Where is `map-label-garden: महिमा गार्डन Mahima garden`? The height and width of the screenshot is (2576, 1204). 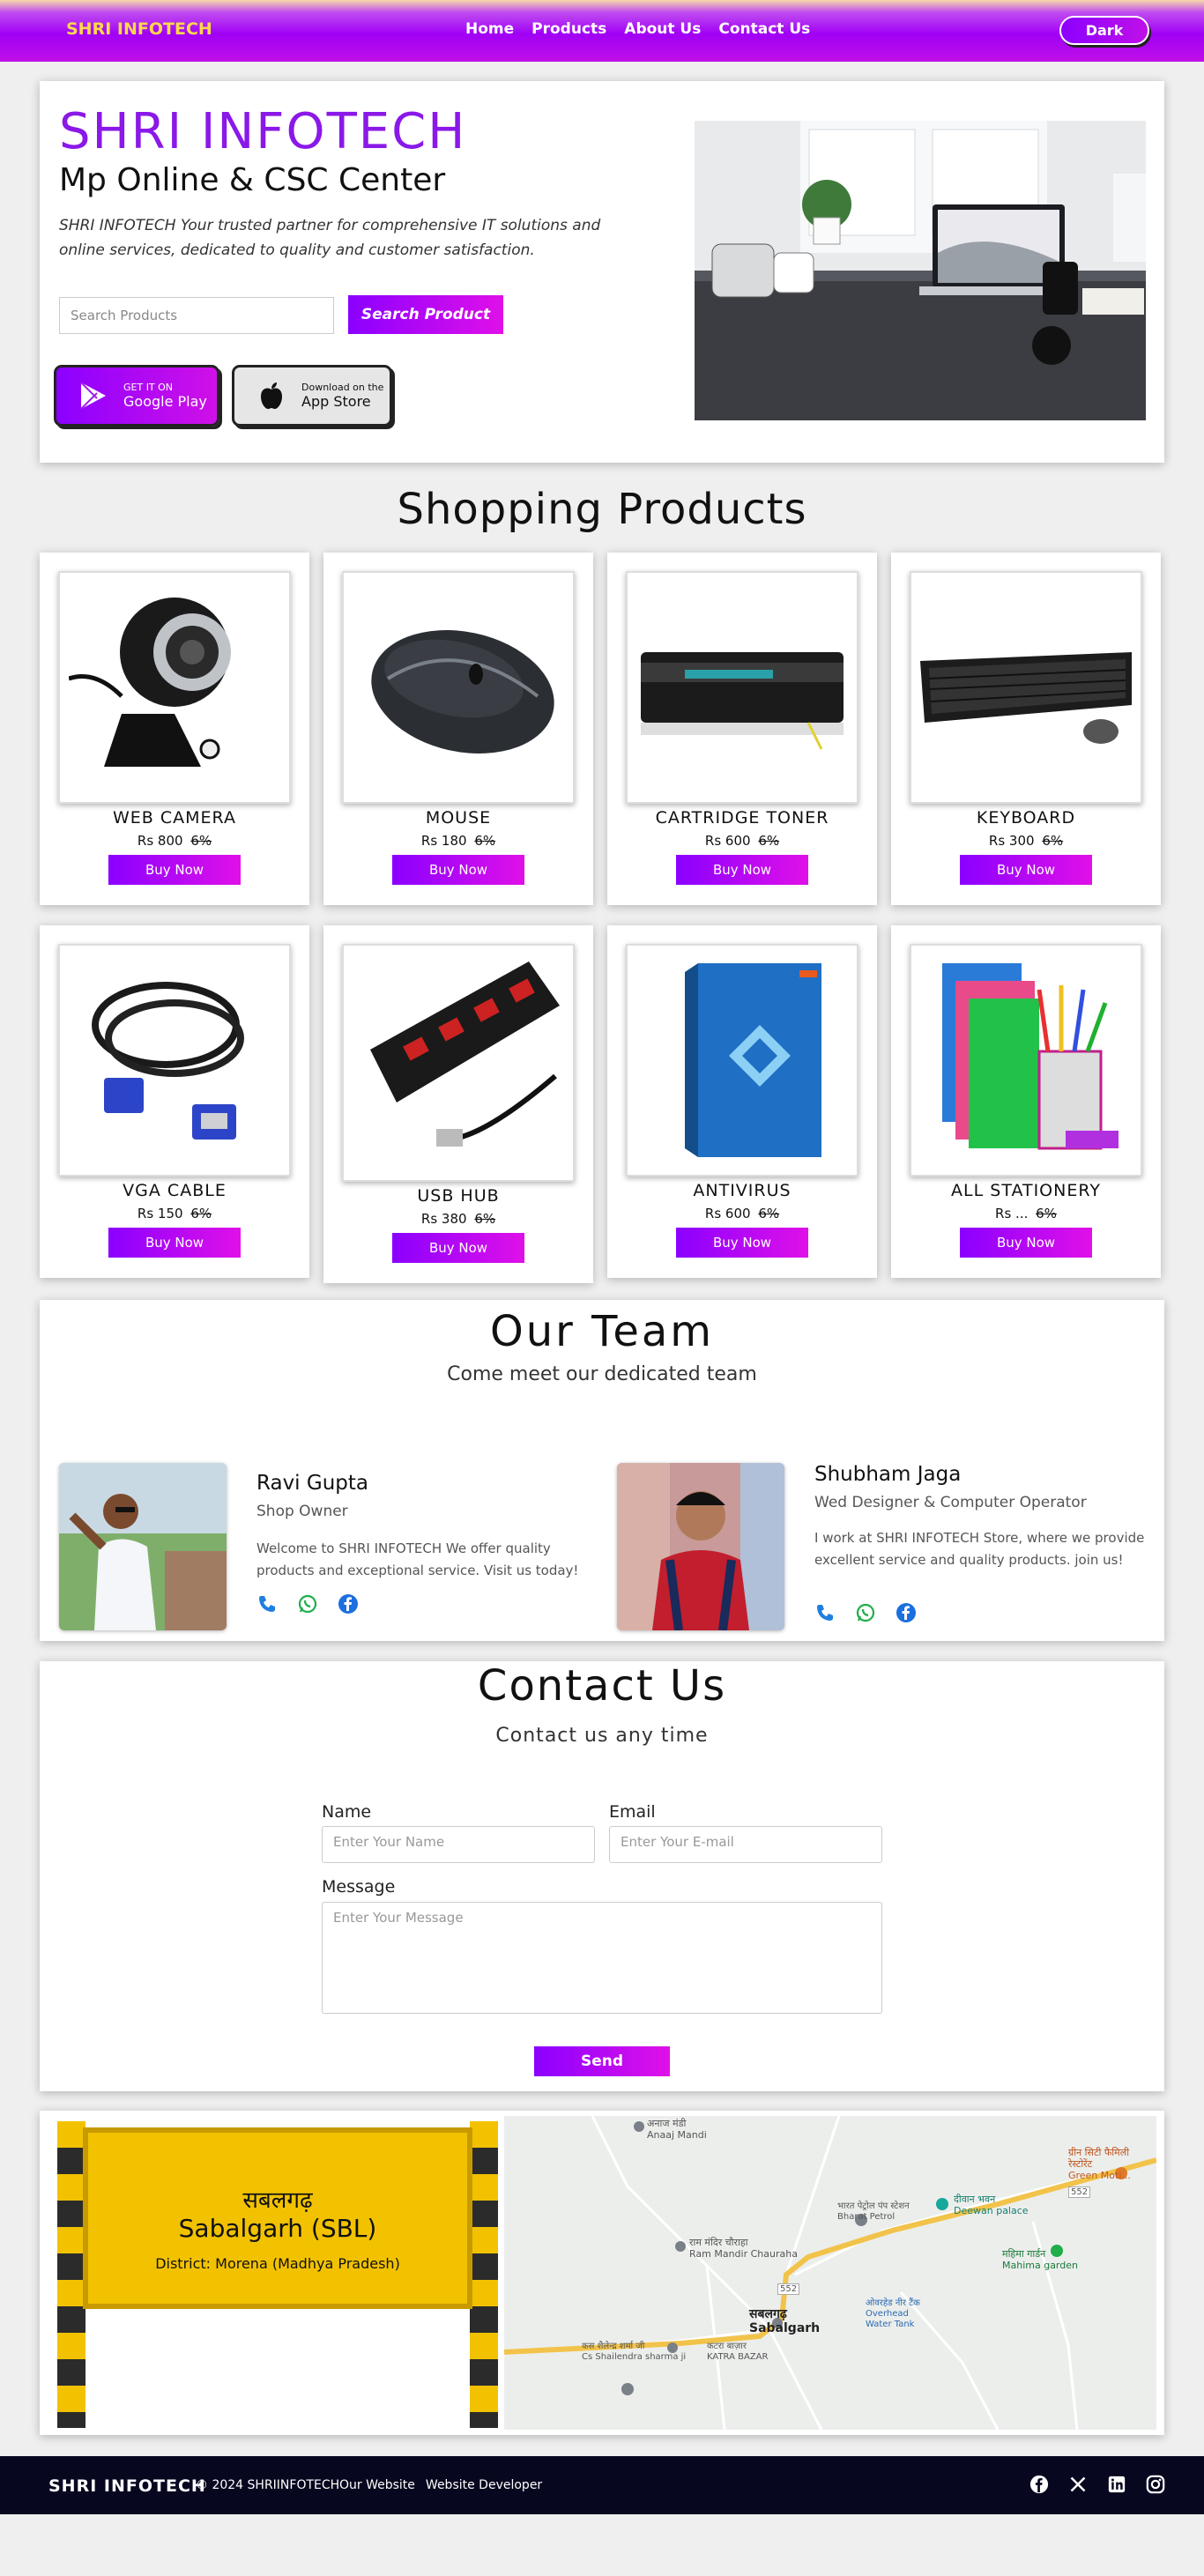 map-label-garden: महिमा गार्डन Mahima garden is located at coordinates (1040, 2259).